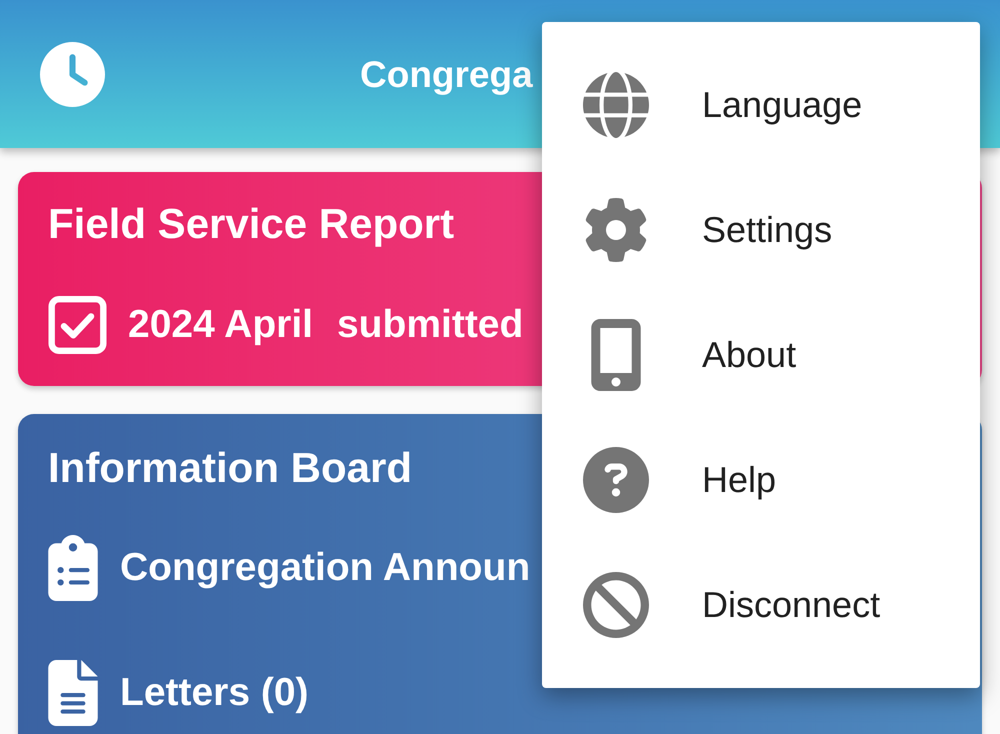  Describe the element at coordinates (178, 693) in the screenshot. I see `board-item: Letters (0)` at that location.